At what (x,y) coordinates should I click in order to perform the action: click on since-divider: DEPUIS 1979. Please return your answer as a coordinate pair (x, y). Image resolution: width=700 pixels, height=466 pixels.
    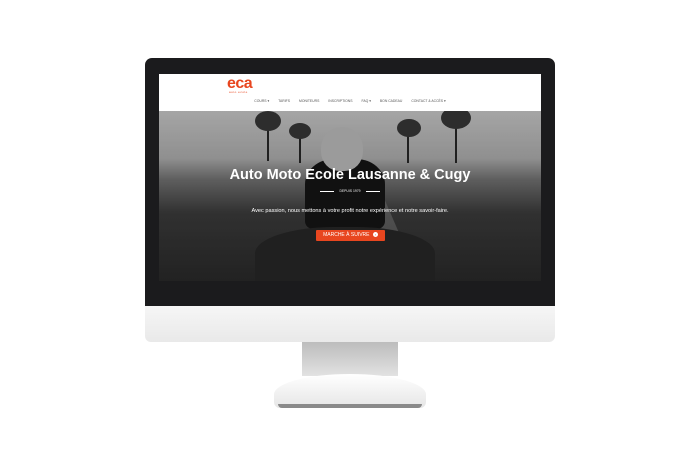
    Looking at the image, I should click on (350, 191).